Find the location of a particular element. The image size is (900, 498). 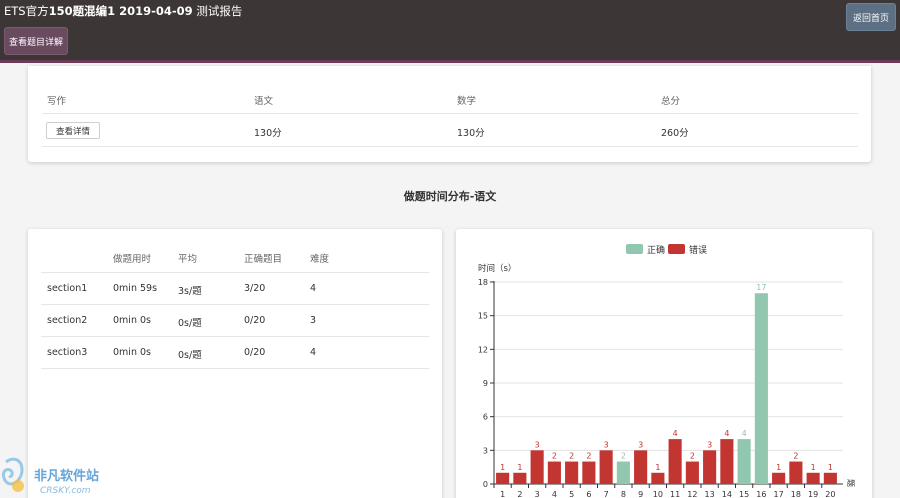

section-time: 0min 0s is located at coordinates (132, 352).